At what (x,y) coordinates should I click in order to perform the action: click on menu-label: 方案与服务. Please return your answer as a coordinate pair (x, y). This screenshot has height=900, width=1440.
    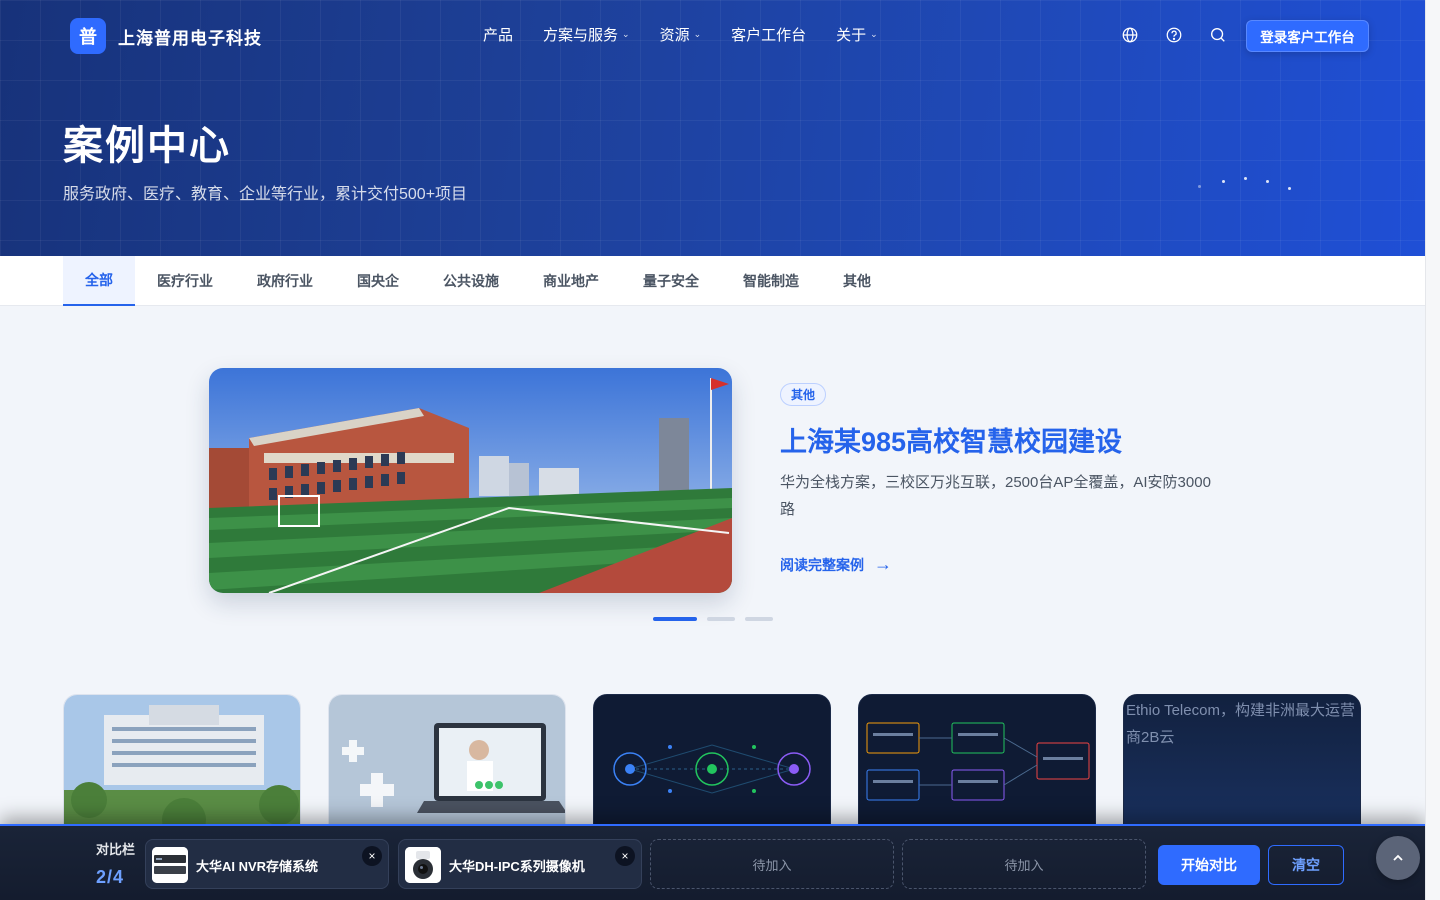
    Looking at the image, I should click on (581, 35).